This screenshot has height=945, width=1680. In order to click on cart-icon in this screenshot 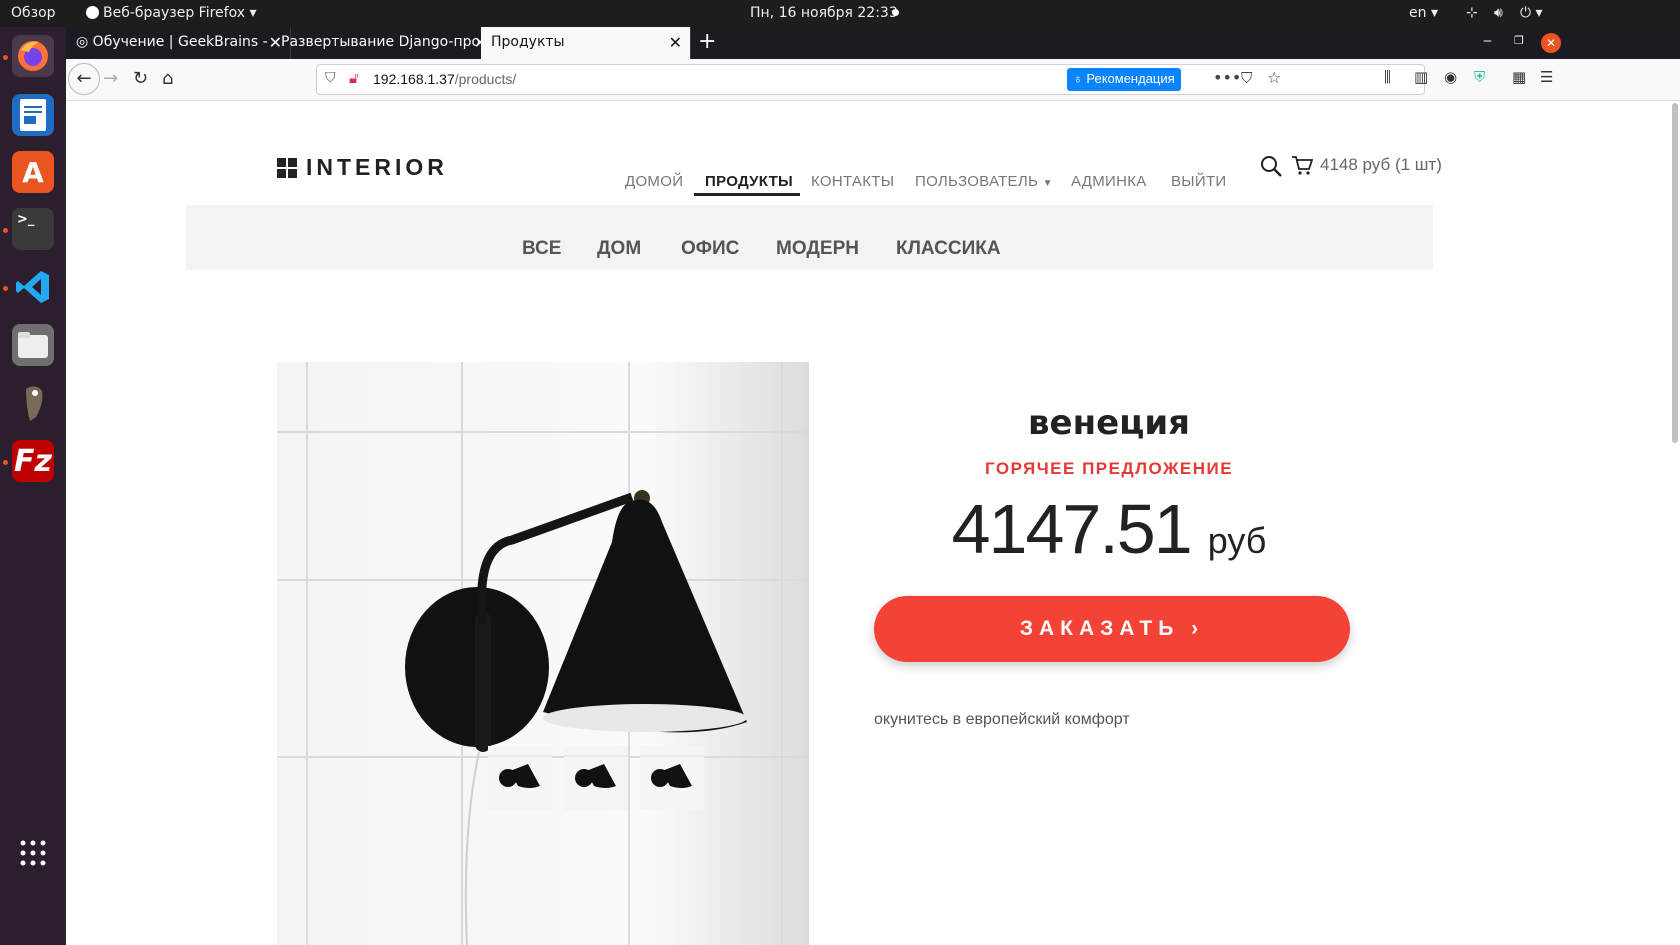, I will do `click(1302, 165)`.